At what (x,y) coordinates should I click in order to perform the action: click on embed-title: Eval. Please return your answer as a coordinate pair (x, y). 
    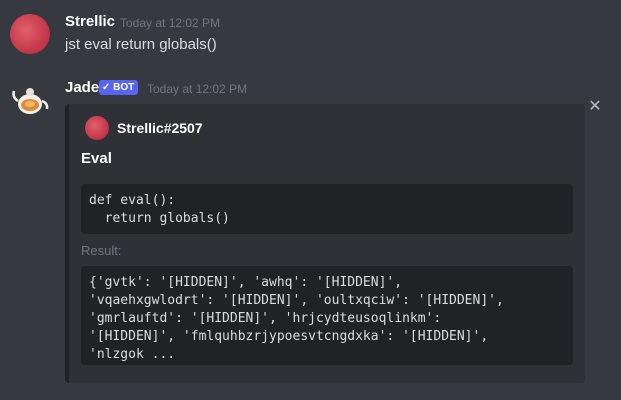
    Looking at the image, I should click on (96, 158).